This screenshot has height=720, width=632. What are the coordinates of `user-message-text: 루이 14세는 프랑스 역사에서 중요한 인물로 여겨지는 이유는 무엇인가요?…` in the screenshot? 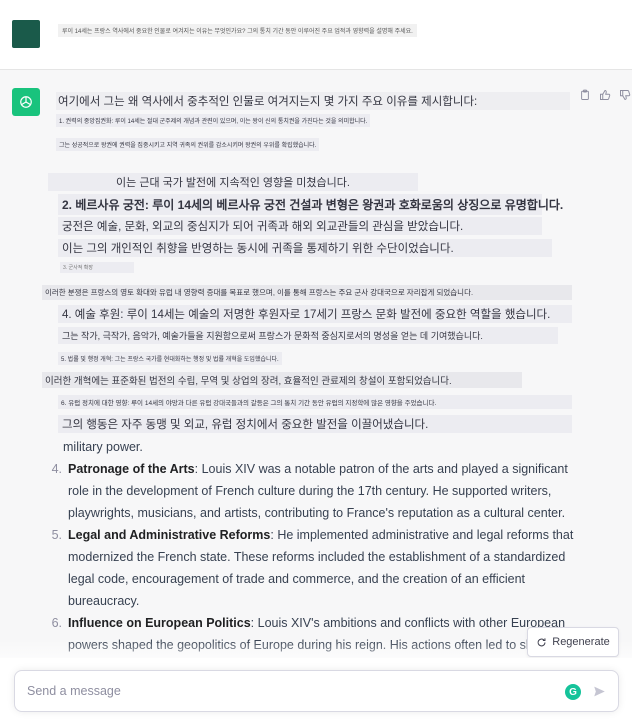 It's located at (237, 30).